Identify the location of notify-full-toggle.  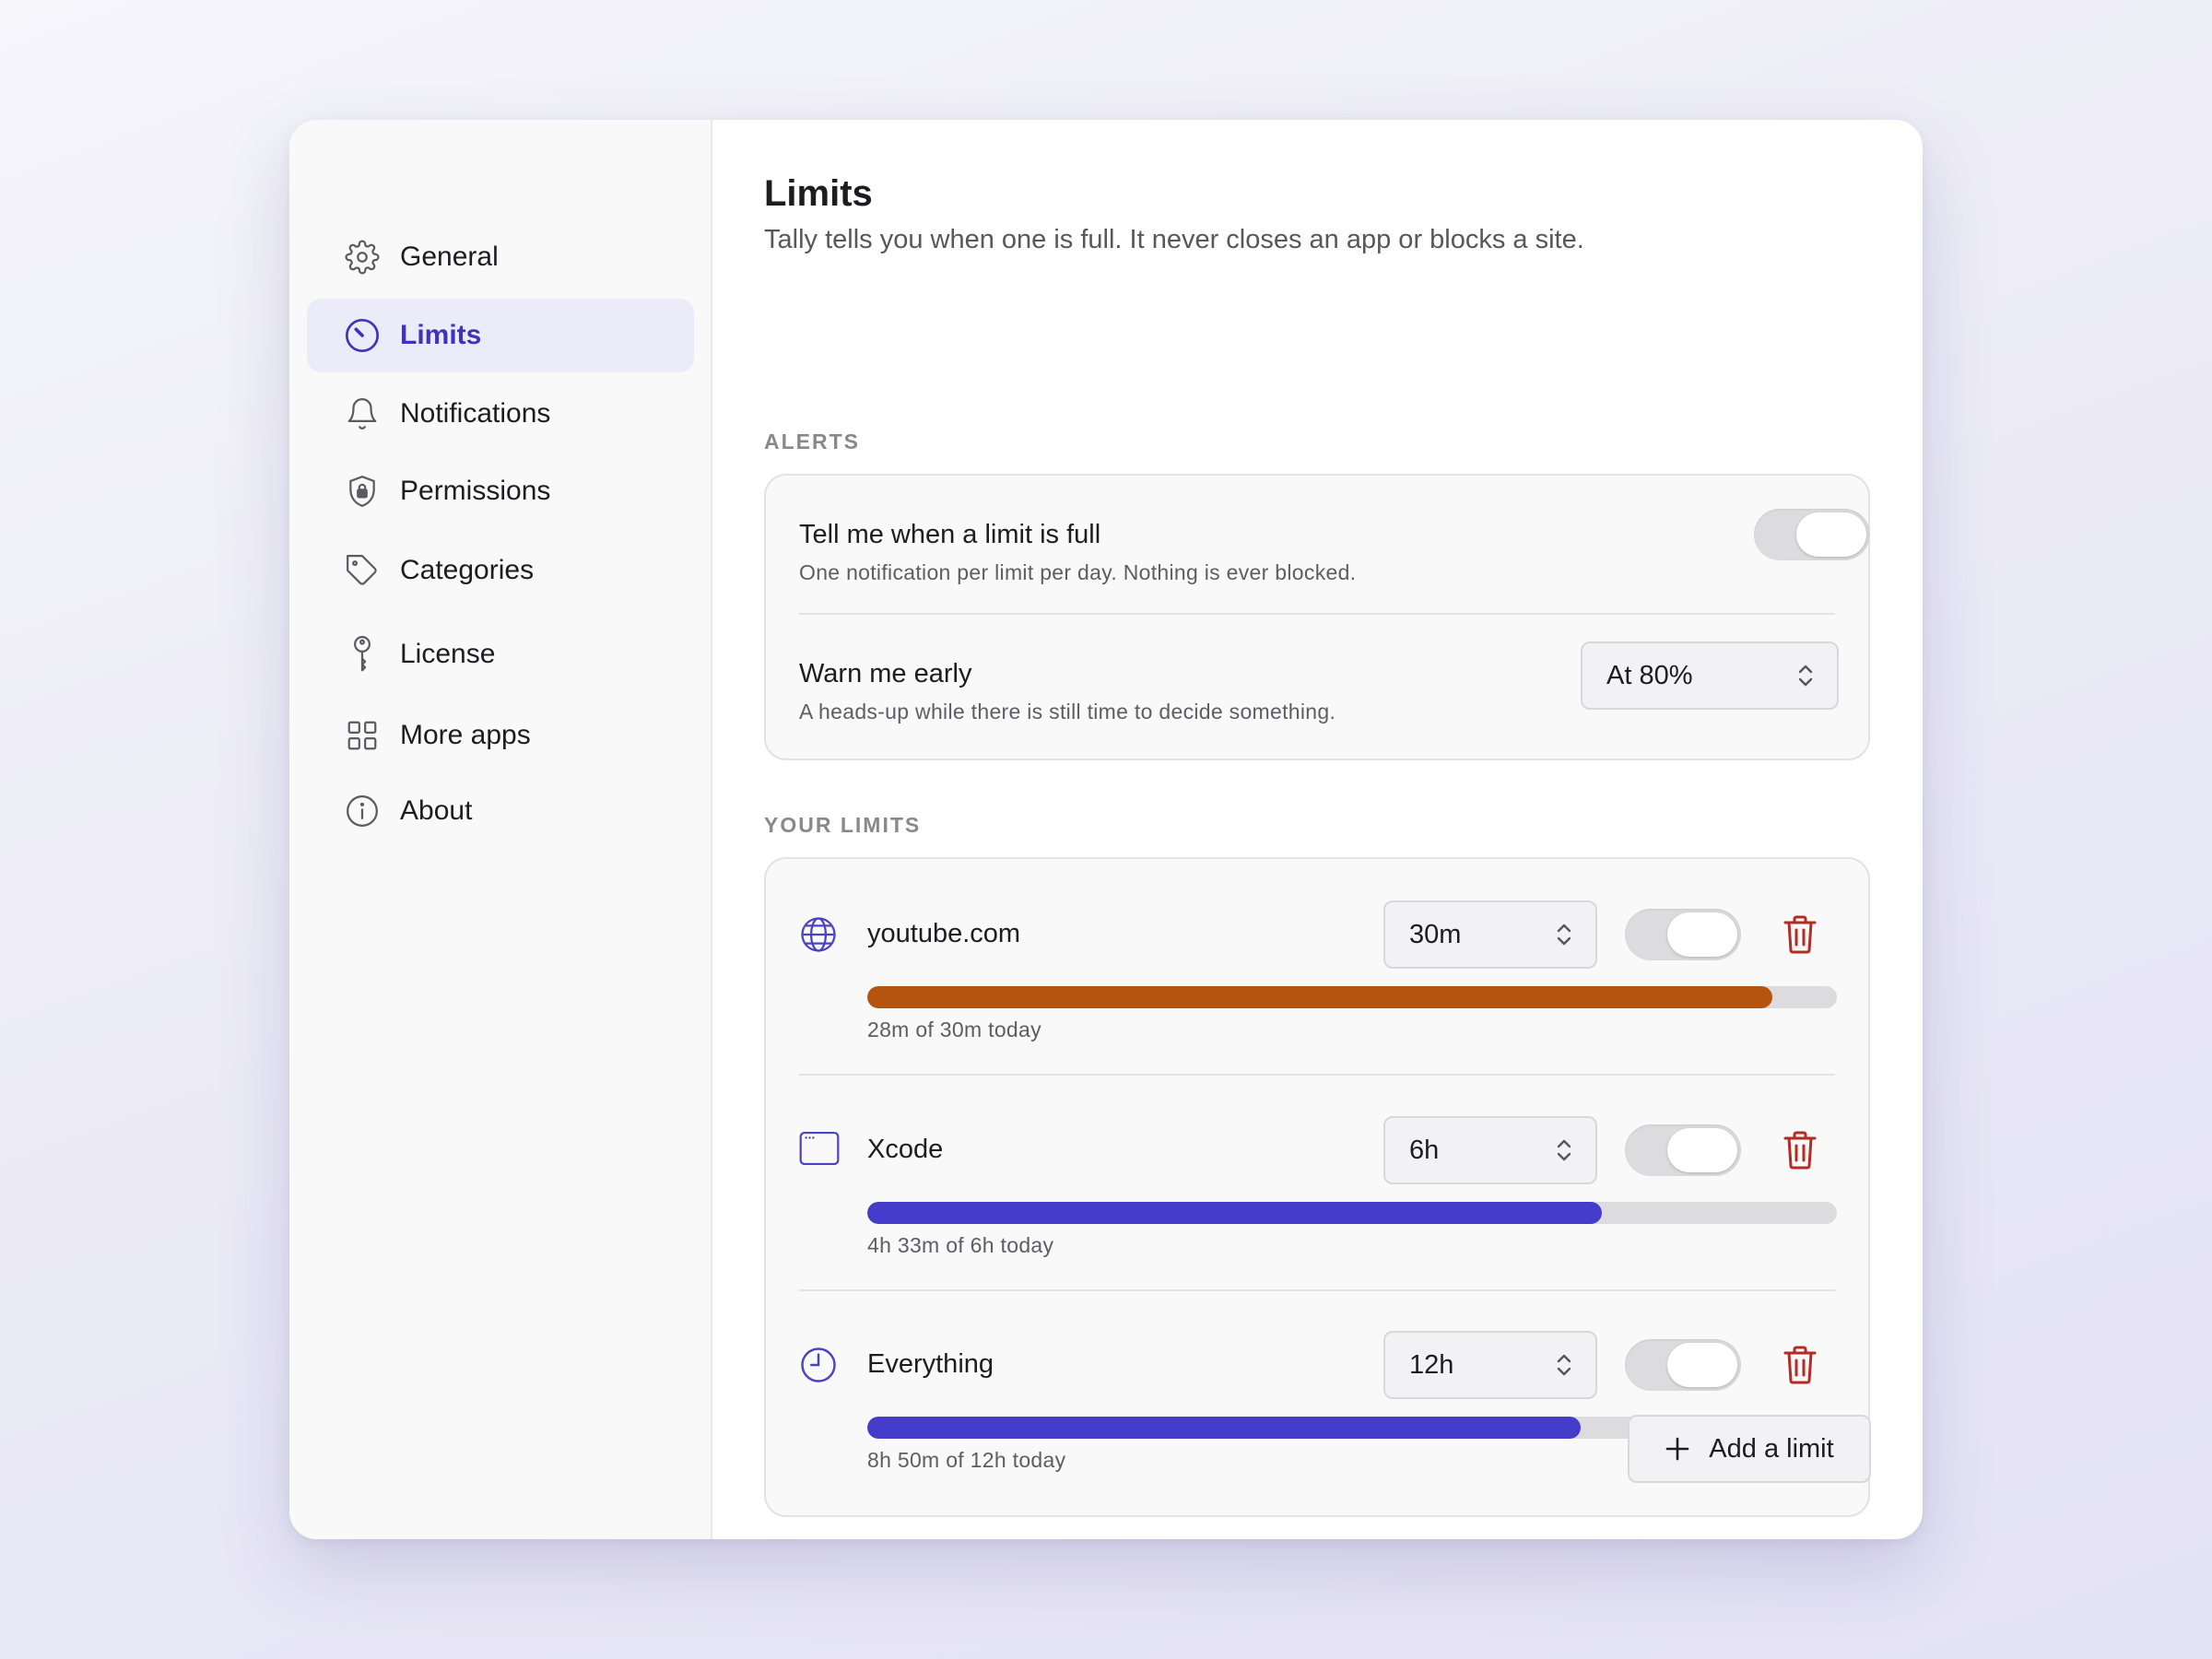
(1812, 534).